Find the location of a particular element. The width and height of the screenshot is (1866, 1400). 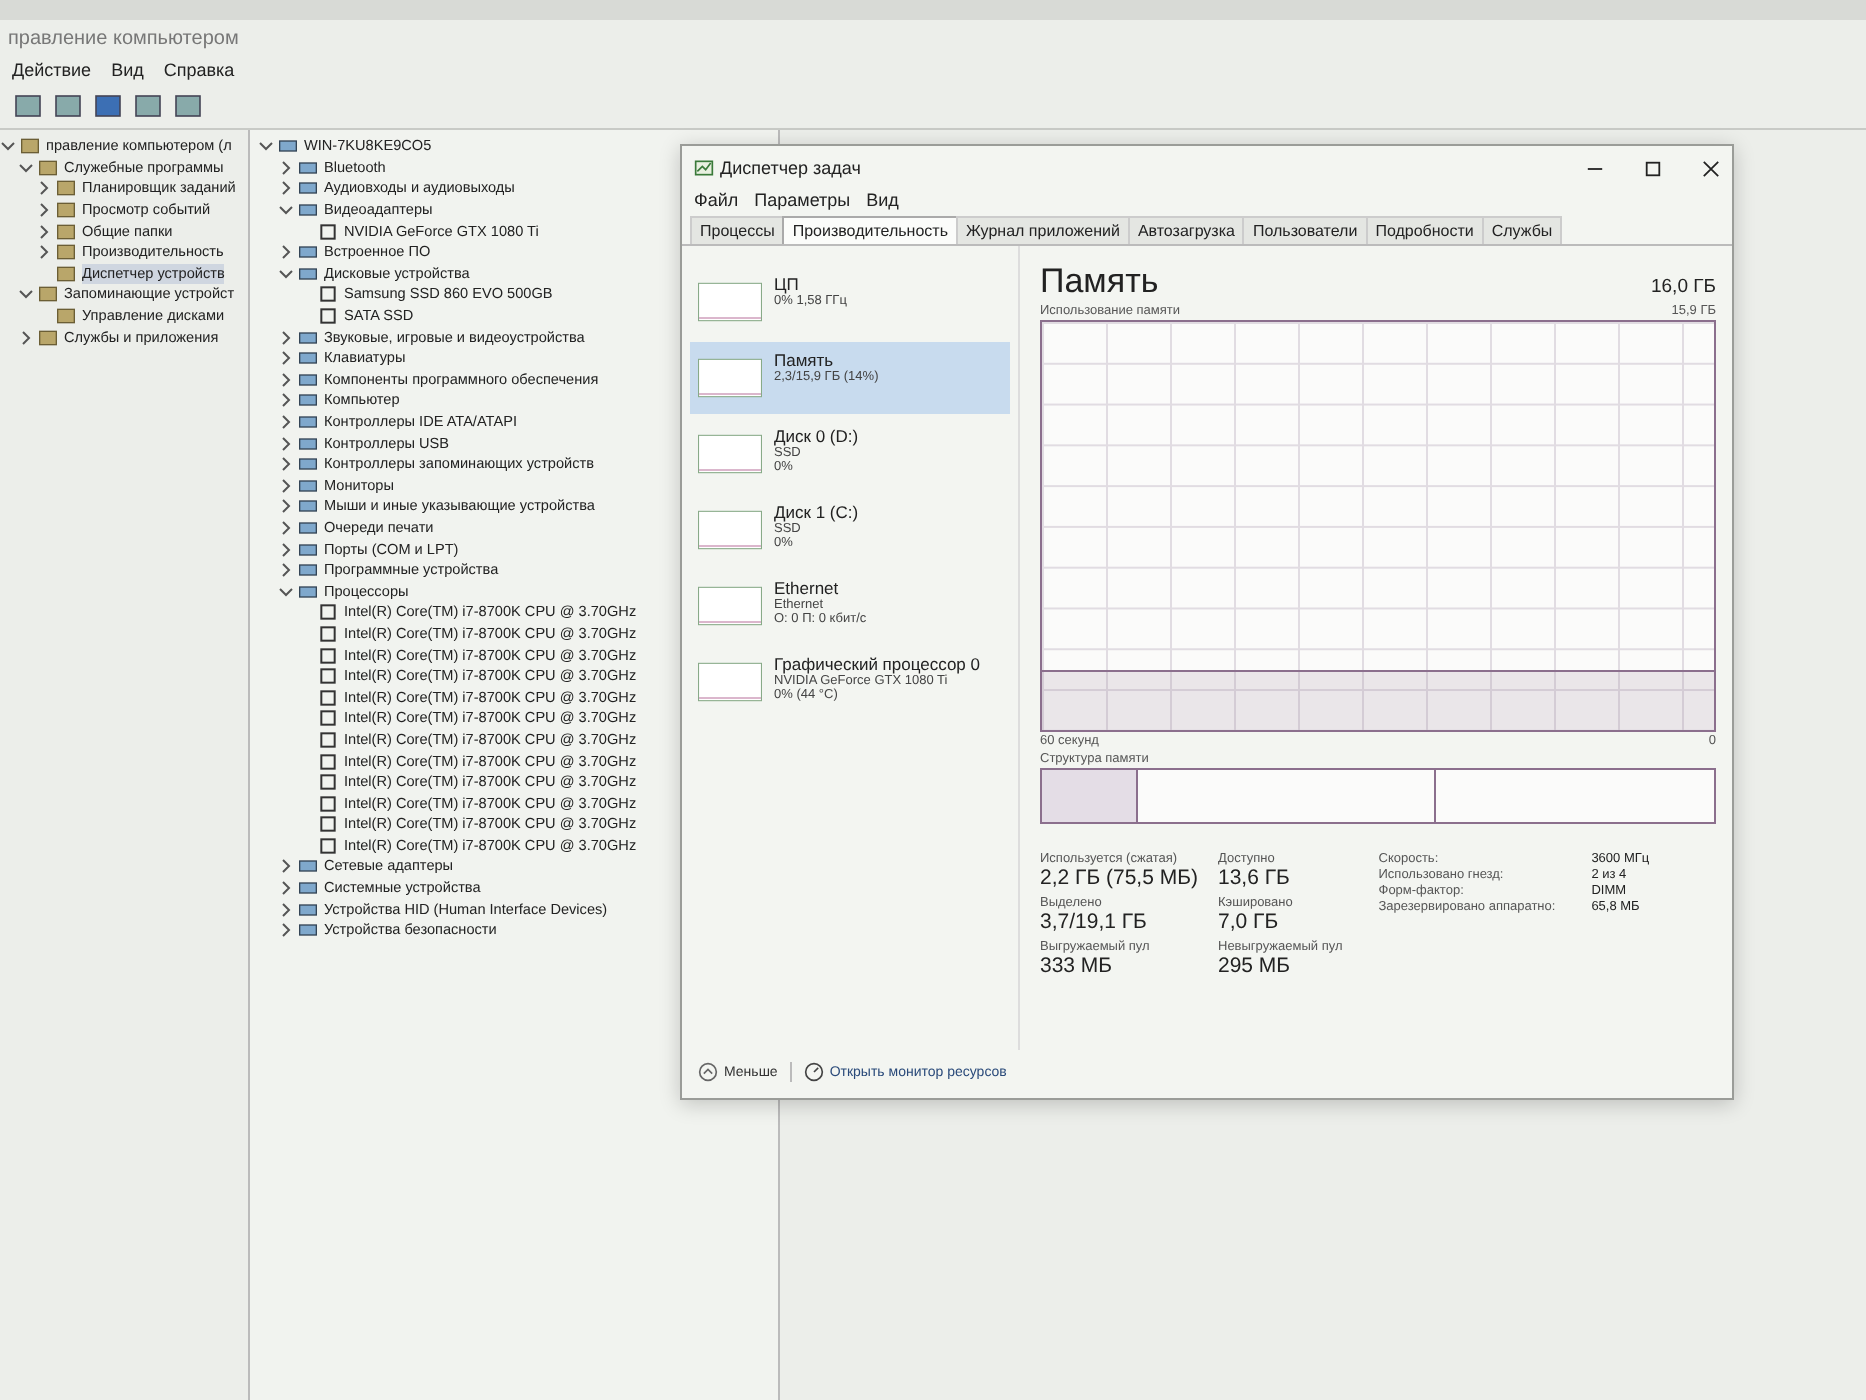

menu-item: Справка is located at coordinates (199, 70).